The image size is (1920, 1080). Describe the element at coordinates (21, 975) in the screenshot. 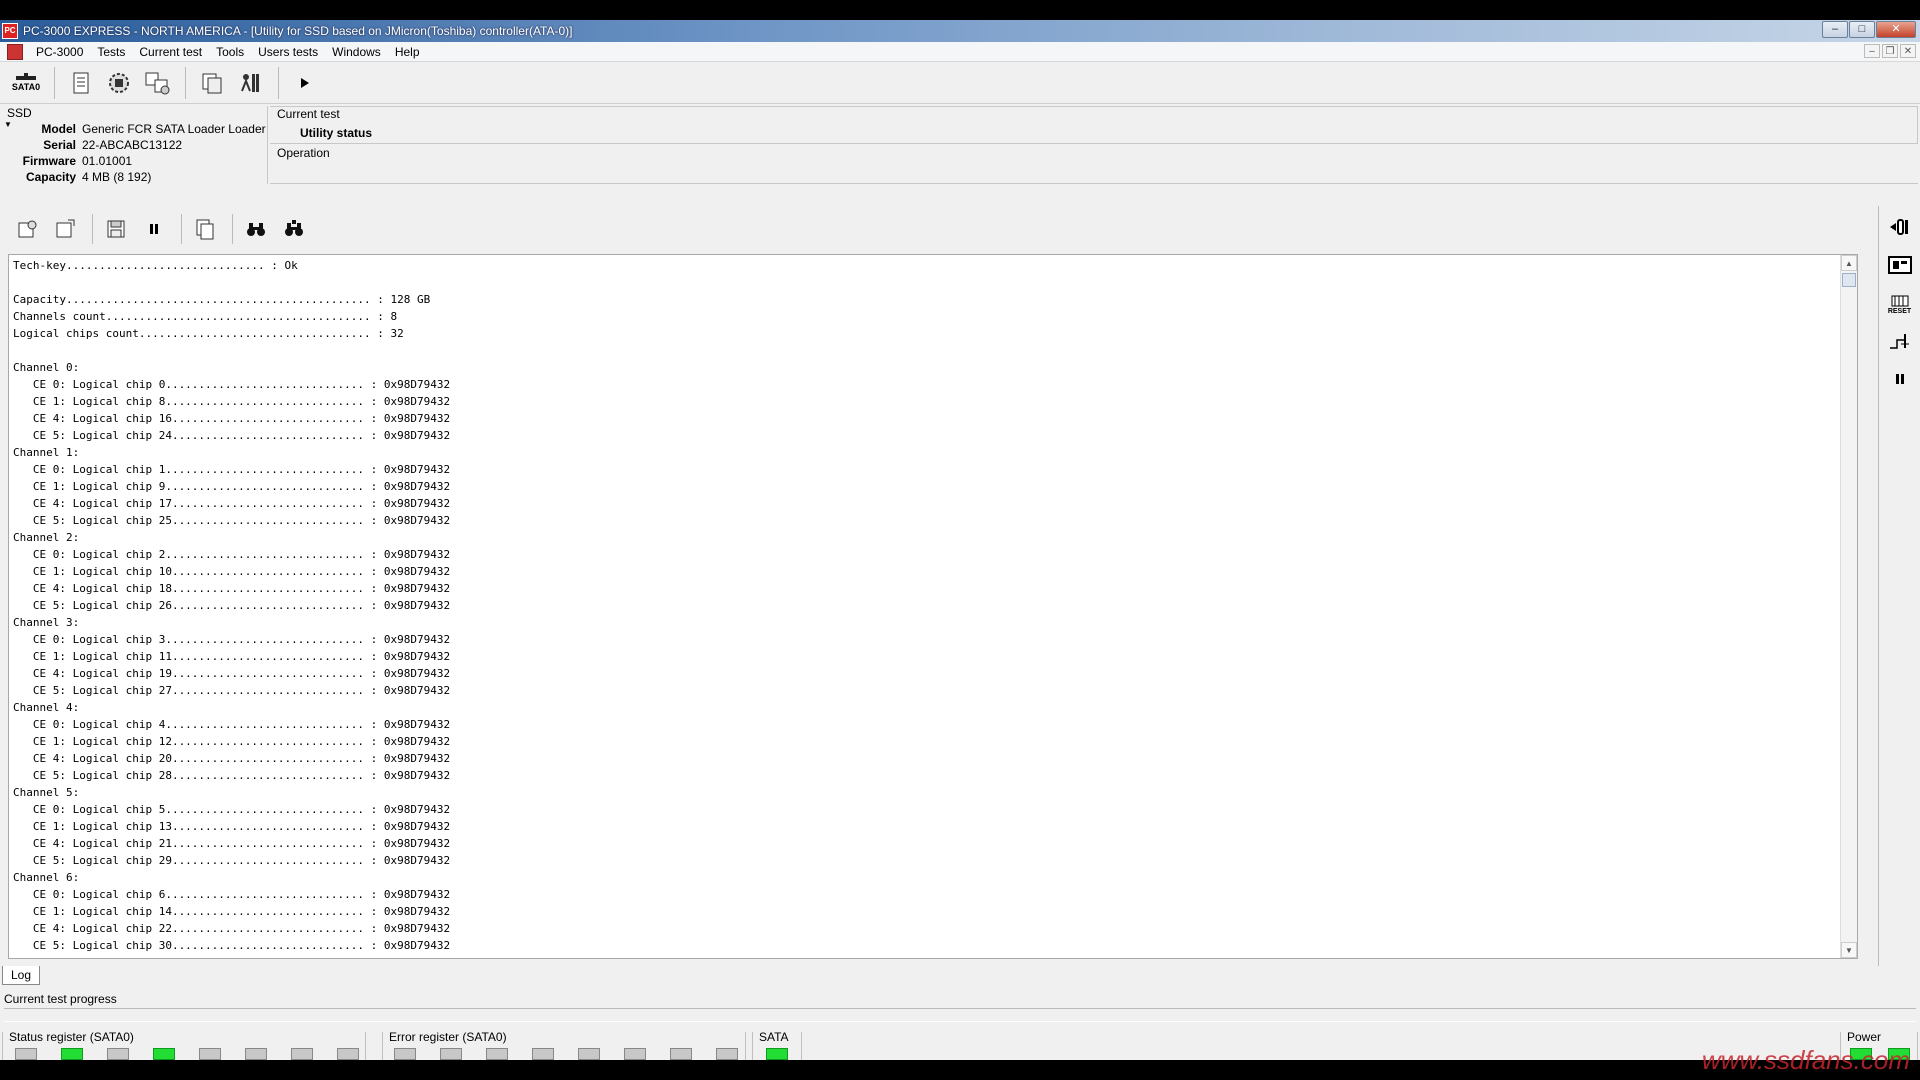

I see `tab-log: Log` at that location.